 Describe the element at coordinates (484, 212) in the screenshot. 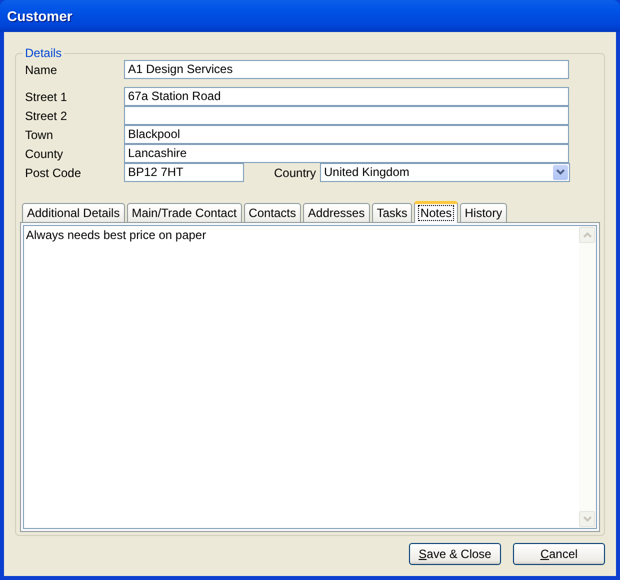

I see `tab: History` at that location.